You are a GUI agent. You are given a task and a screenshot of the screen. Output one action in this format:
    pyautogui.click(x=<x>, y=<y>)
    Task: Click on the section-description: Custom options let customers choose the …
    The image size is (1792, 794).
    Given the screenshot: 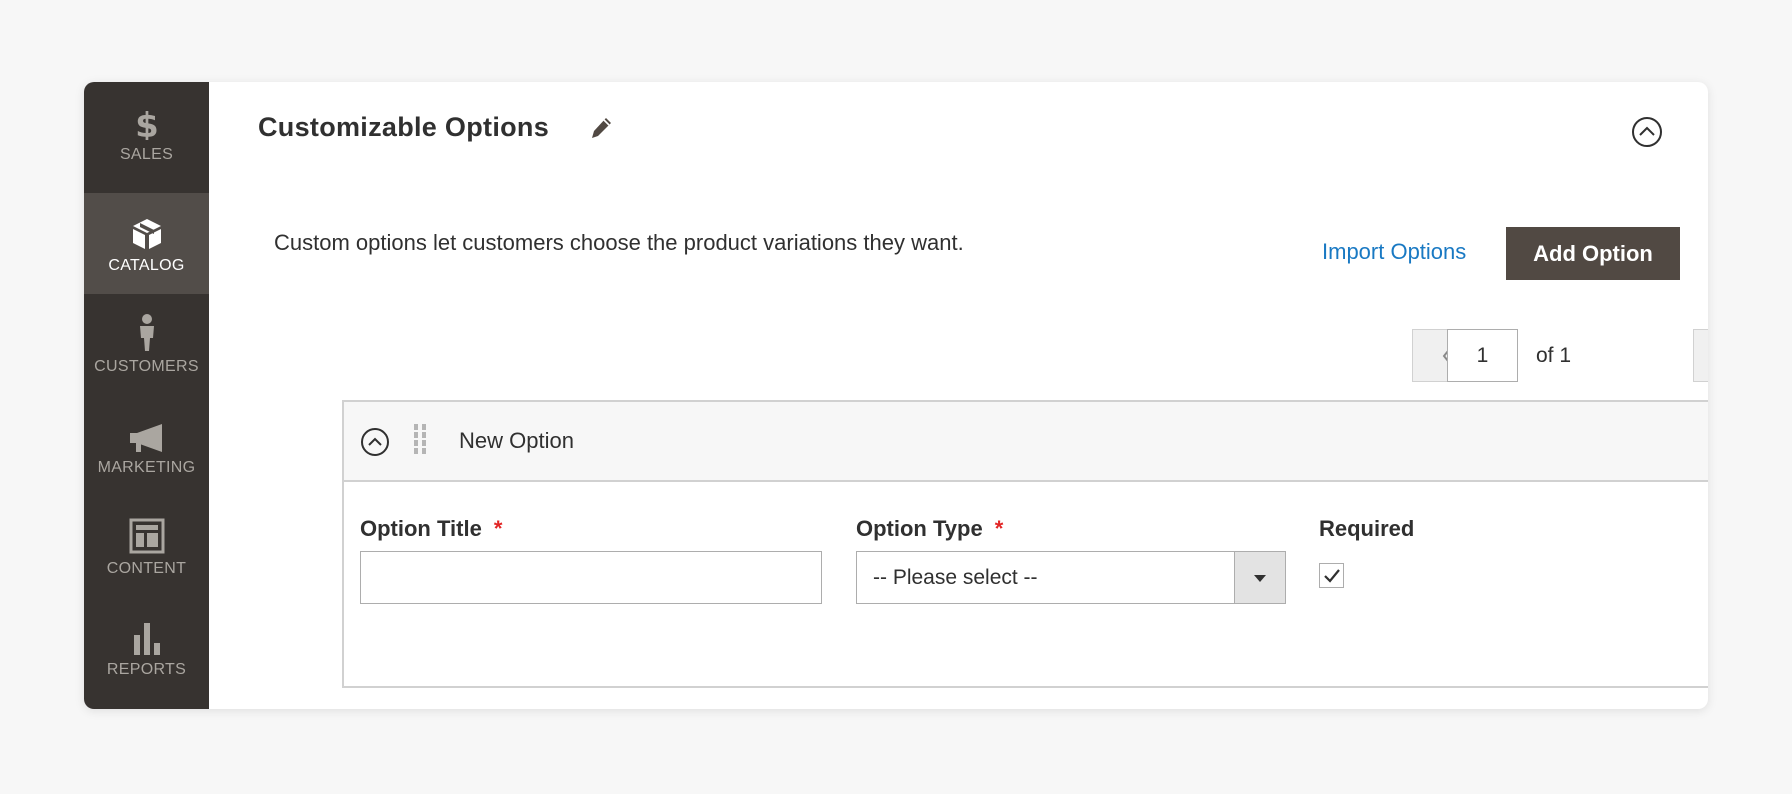 What is the action you would take?
    pyautogui.click(x=619, y=242)
    